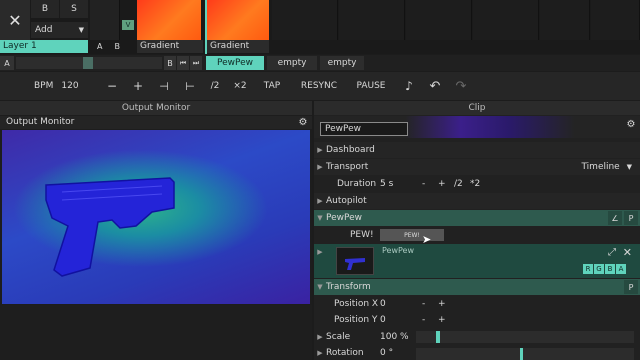 The image size is (640, 360). What do you see at coordinates (238, 46) in the screenshot?
I see `clip-name-2: Gradient` at bounding box center [238, 46].